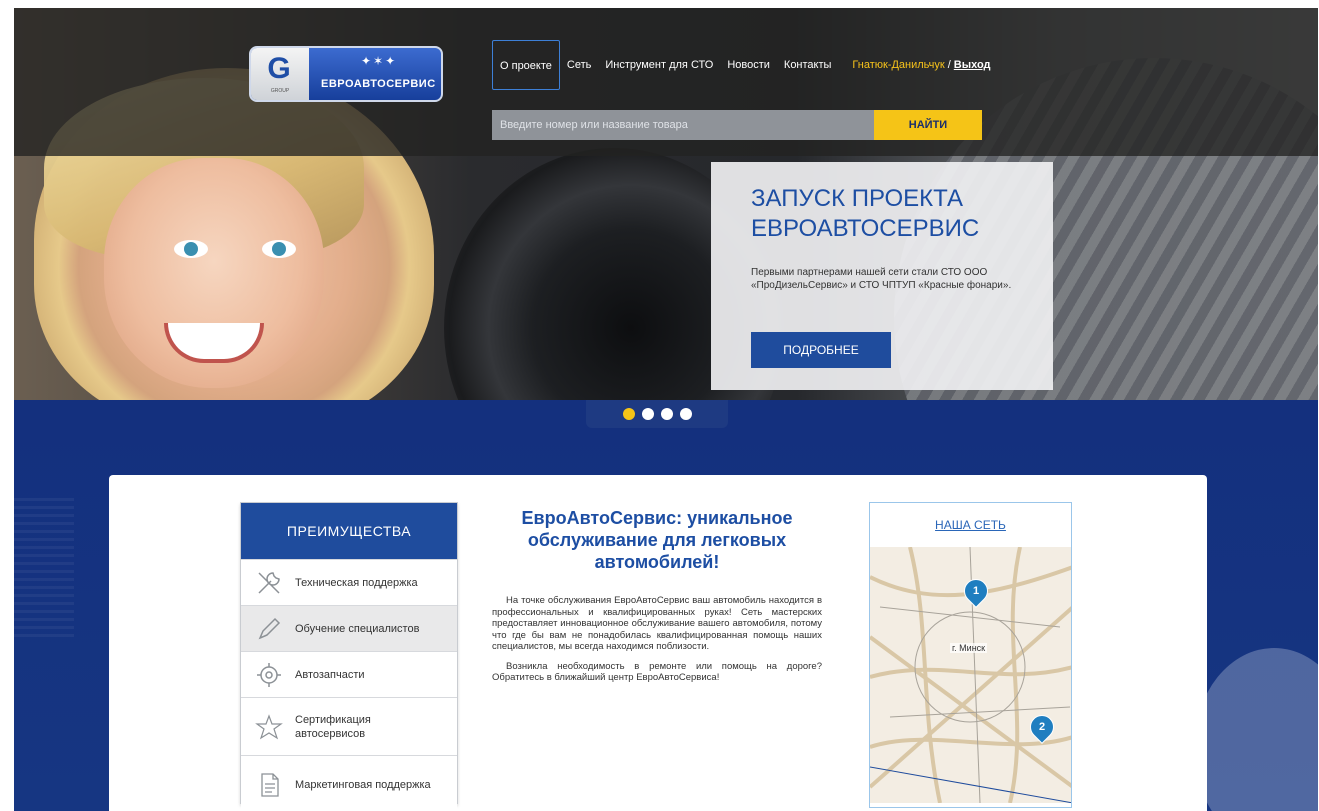 The width and height of the screenshot is (1319, 811). I want to click on user-name-link: Гнатюк-Данильчук, so click(891, 65).